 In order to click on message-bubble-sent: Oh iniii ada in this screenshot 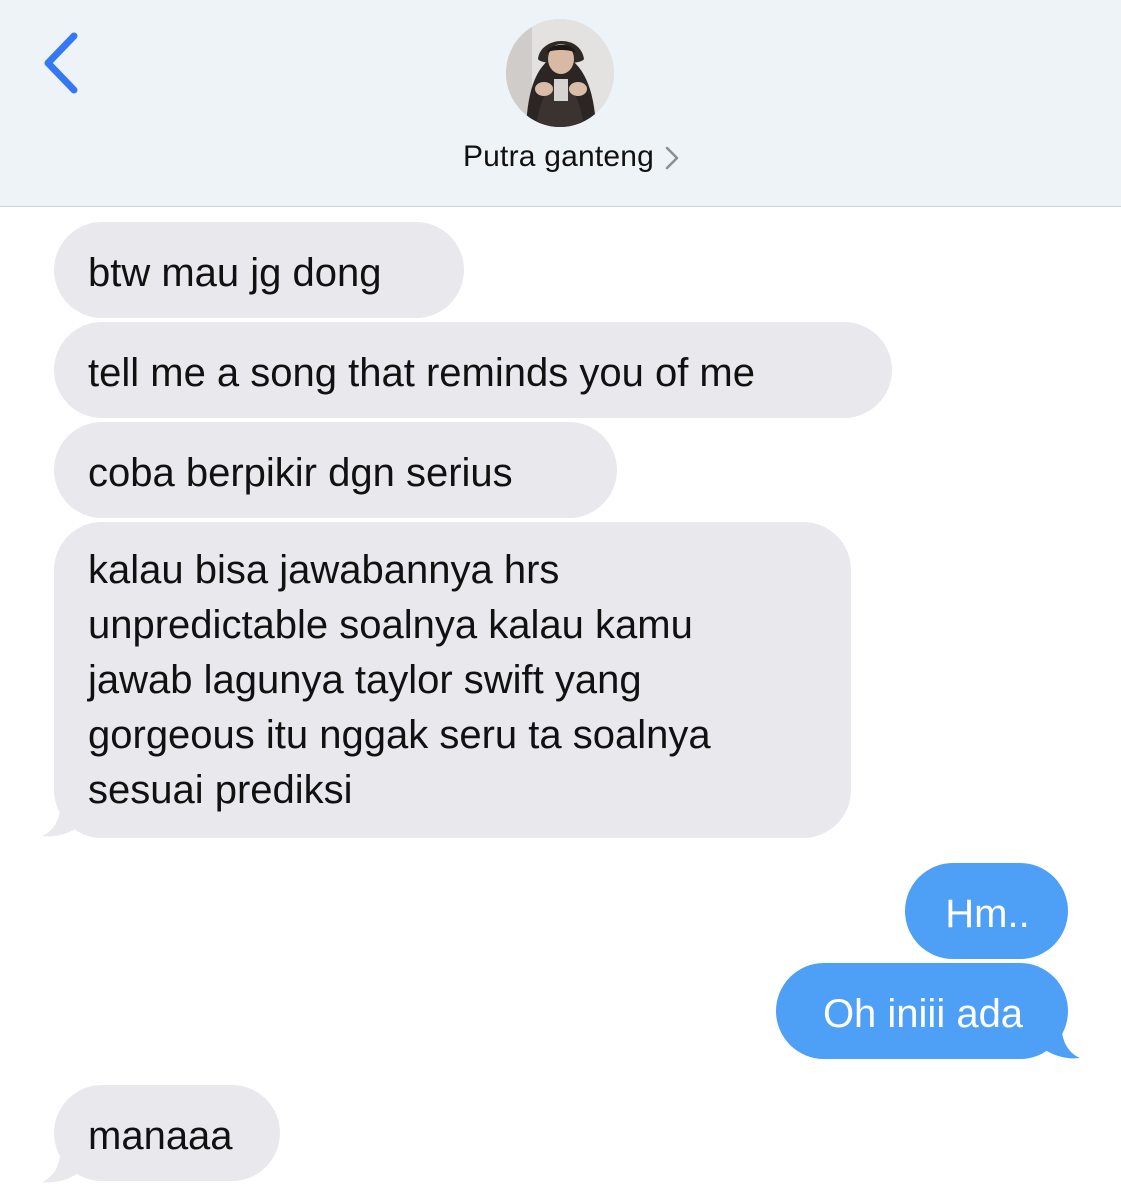, I will do `click(922, 1011)`.